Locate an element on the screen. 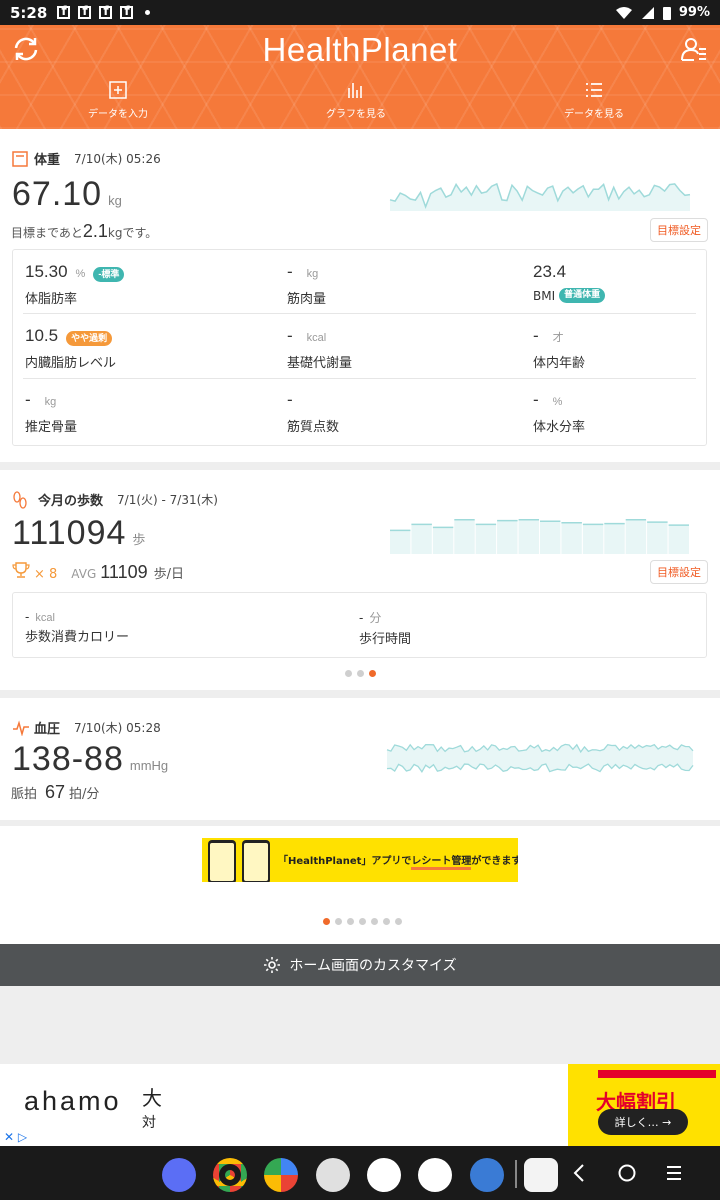 The height and width of the screenshot is (1200, 720). metric-bmi: 23.4 BMI 普通体重 is located at coordinates (569, 282).